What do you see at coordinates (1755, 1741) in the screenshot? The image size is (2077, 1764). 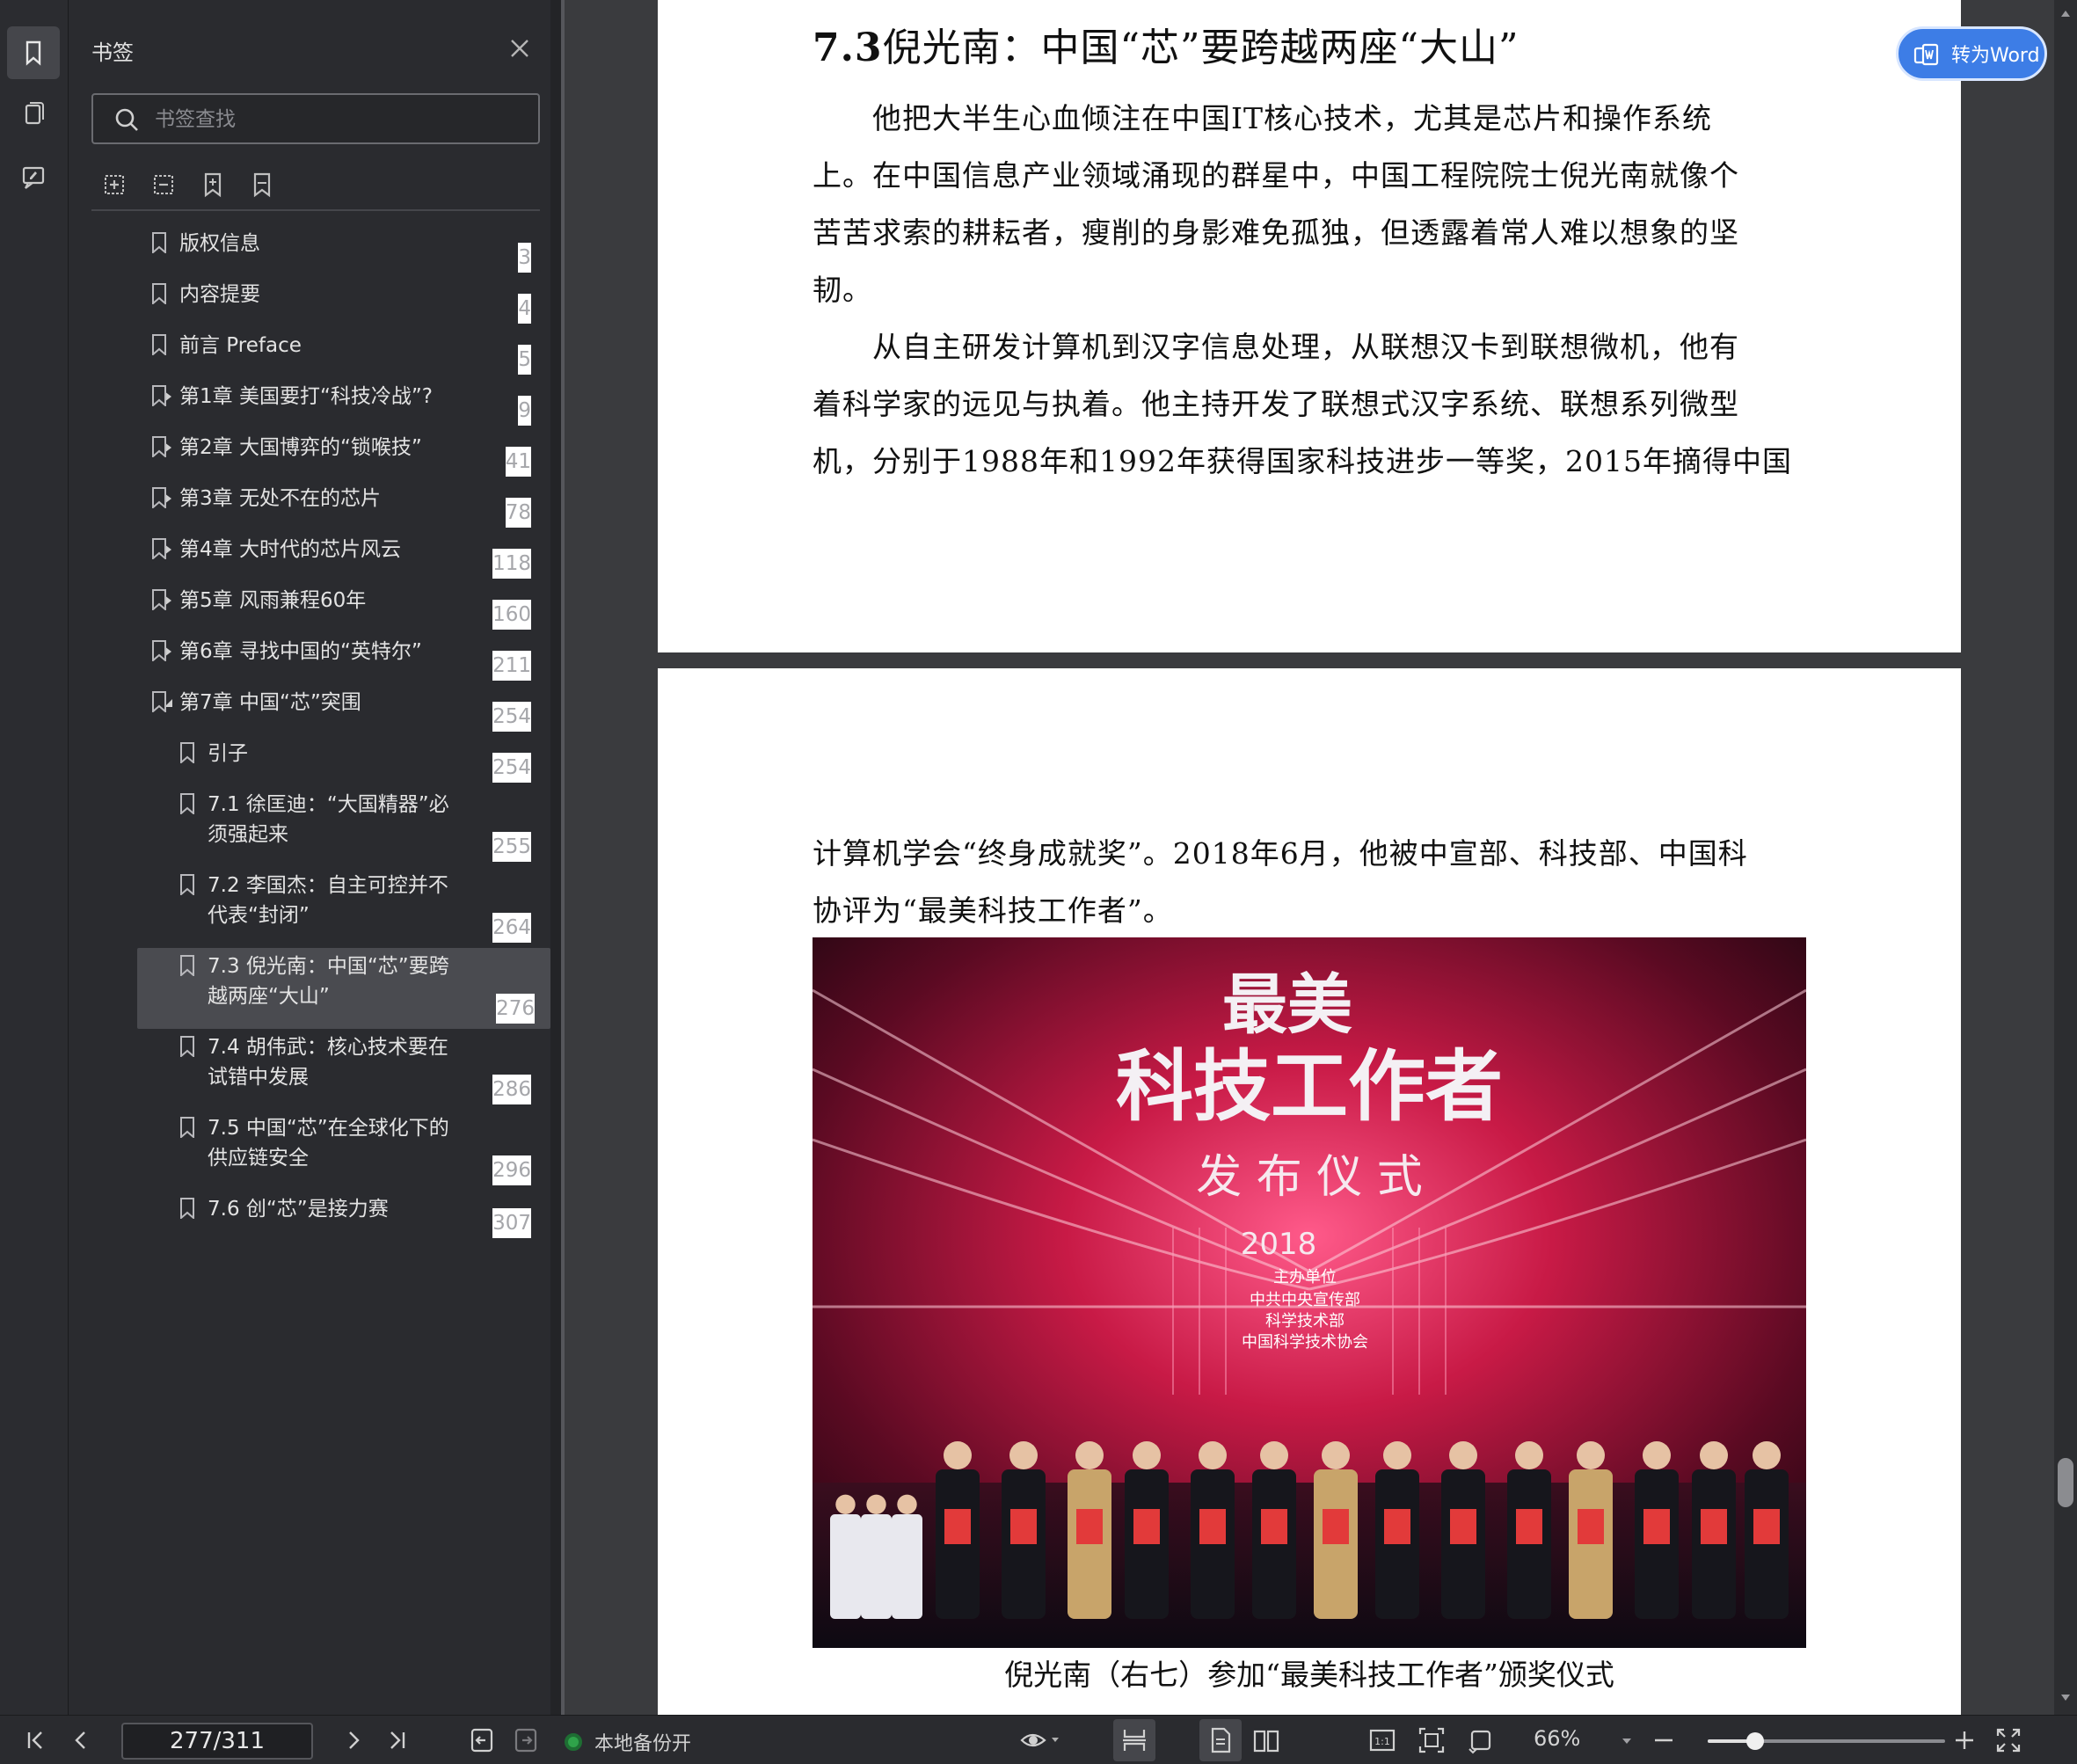 I see `zoom-slider-knob` at bounding box center [1755, 1741].